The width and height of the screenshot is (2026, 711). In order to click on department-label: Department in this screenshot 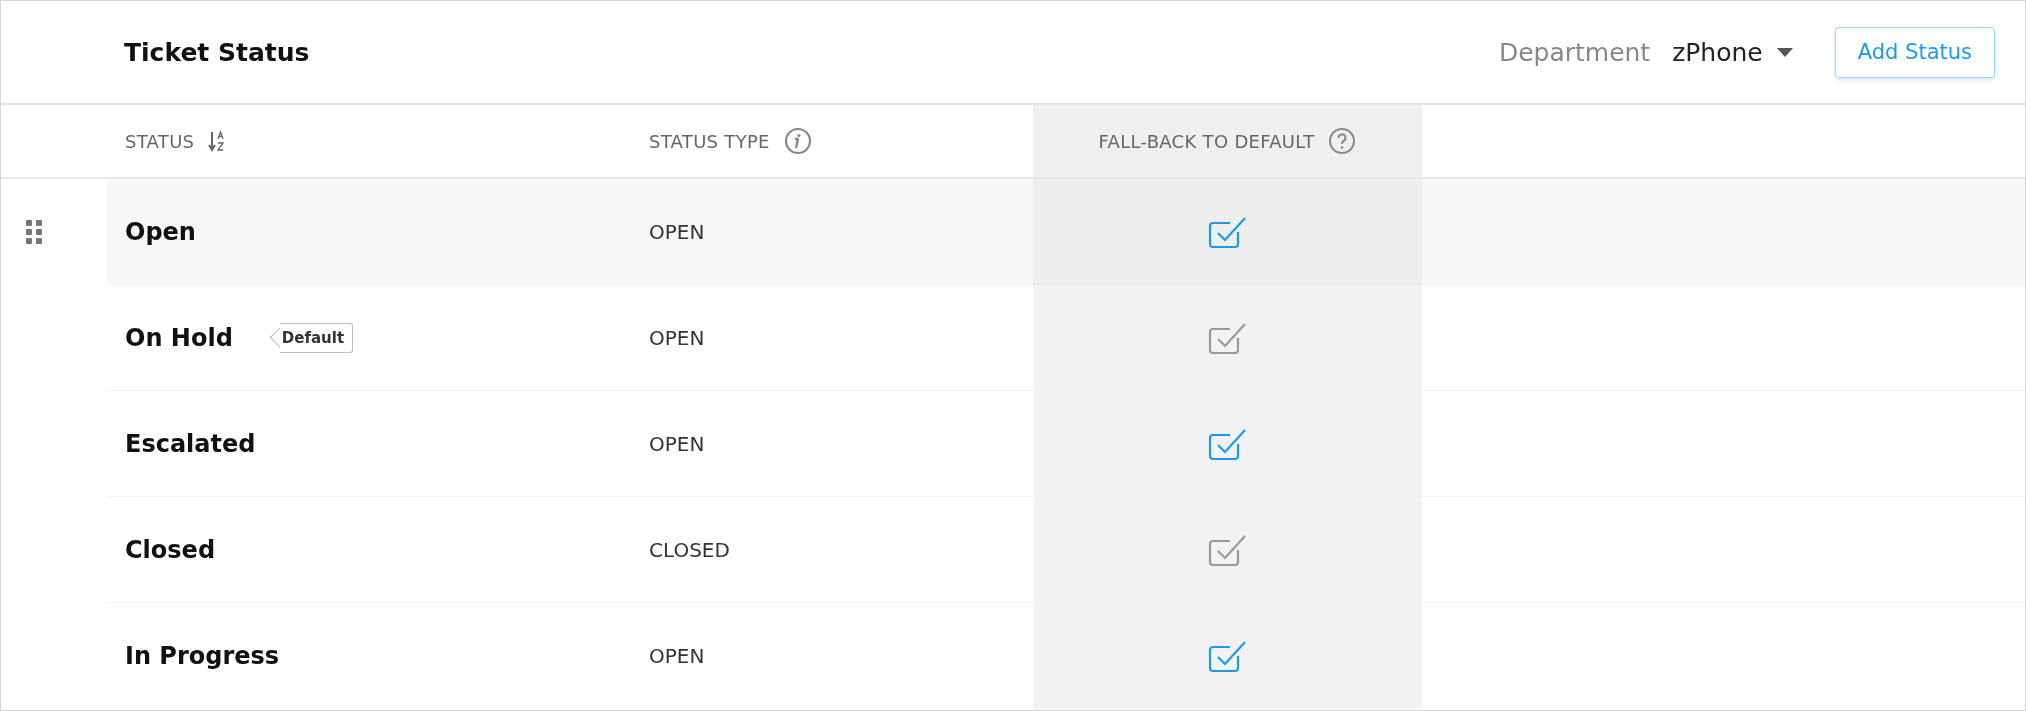, I will do `click(1574, 52)`.